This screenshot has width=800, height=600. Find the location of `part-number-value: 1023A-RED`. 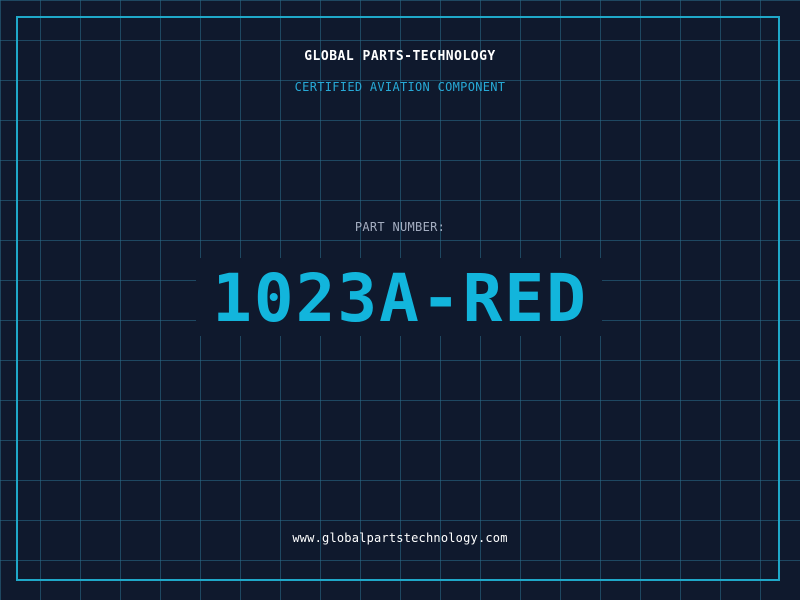

part-number-value: 1023A-RED is located at coordinates (400, 298).